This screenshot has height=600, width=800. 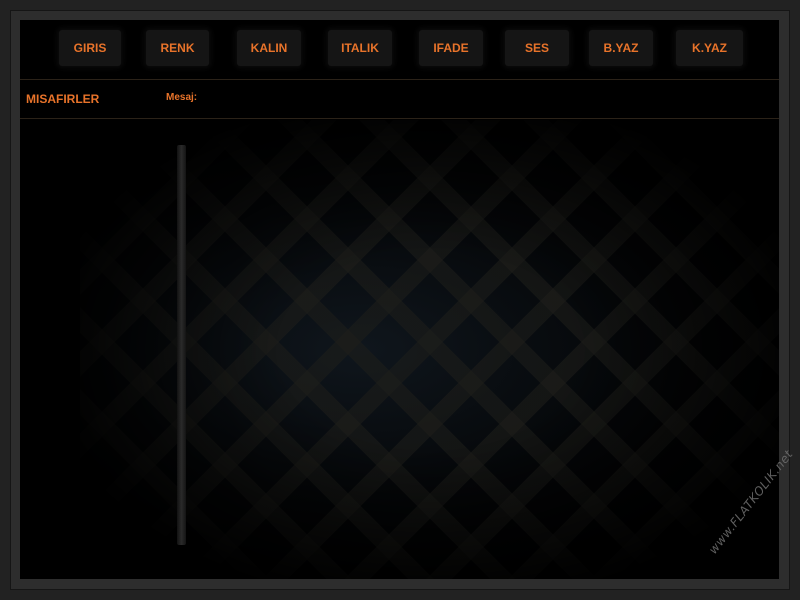 What do you see at coordinates (360, 48) in the screenshot?
I see `italik-button: ITALIK` at bounding box center [360, 48].